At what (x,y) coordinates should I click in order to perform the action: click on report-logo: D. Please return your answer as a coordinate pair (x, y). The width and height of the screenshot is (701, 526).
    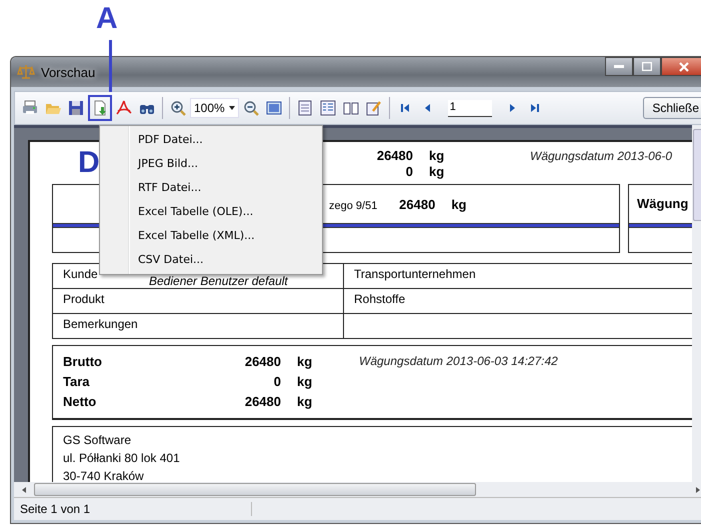
    Looking at the image, I should click on (89, 163).